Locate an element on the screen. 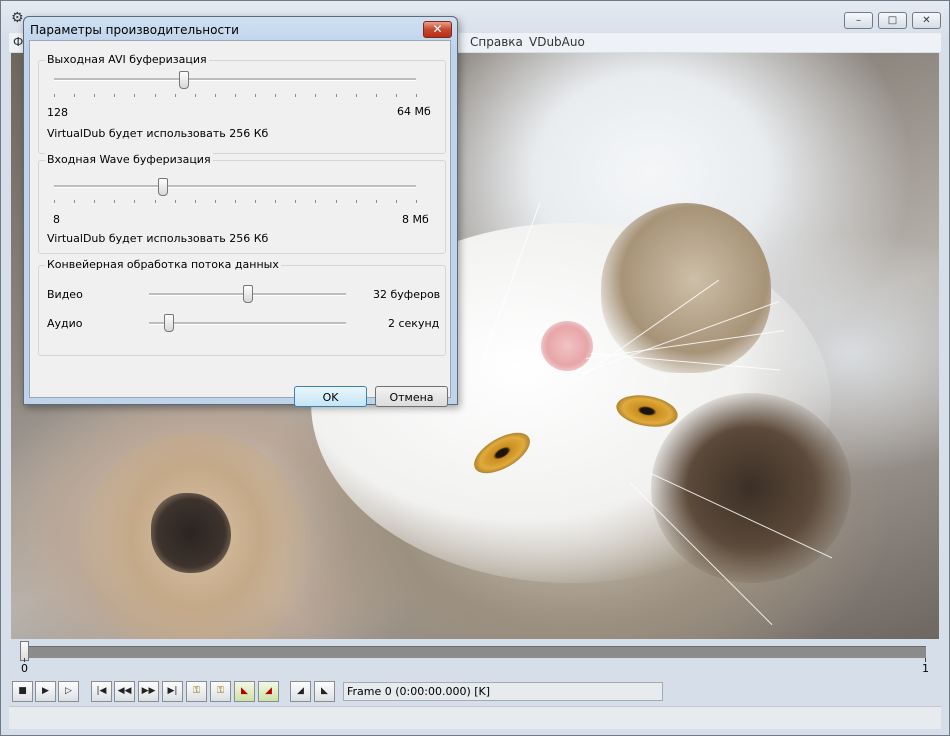  minimize-button: – is located at coordinates (858, 20).